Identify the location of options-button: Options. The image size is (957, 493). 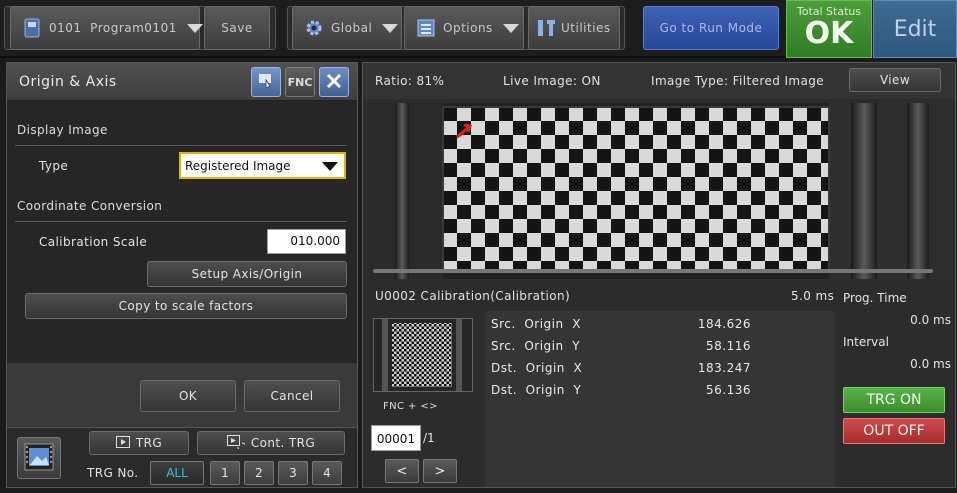
(464, 28).